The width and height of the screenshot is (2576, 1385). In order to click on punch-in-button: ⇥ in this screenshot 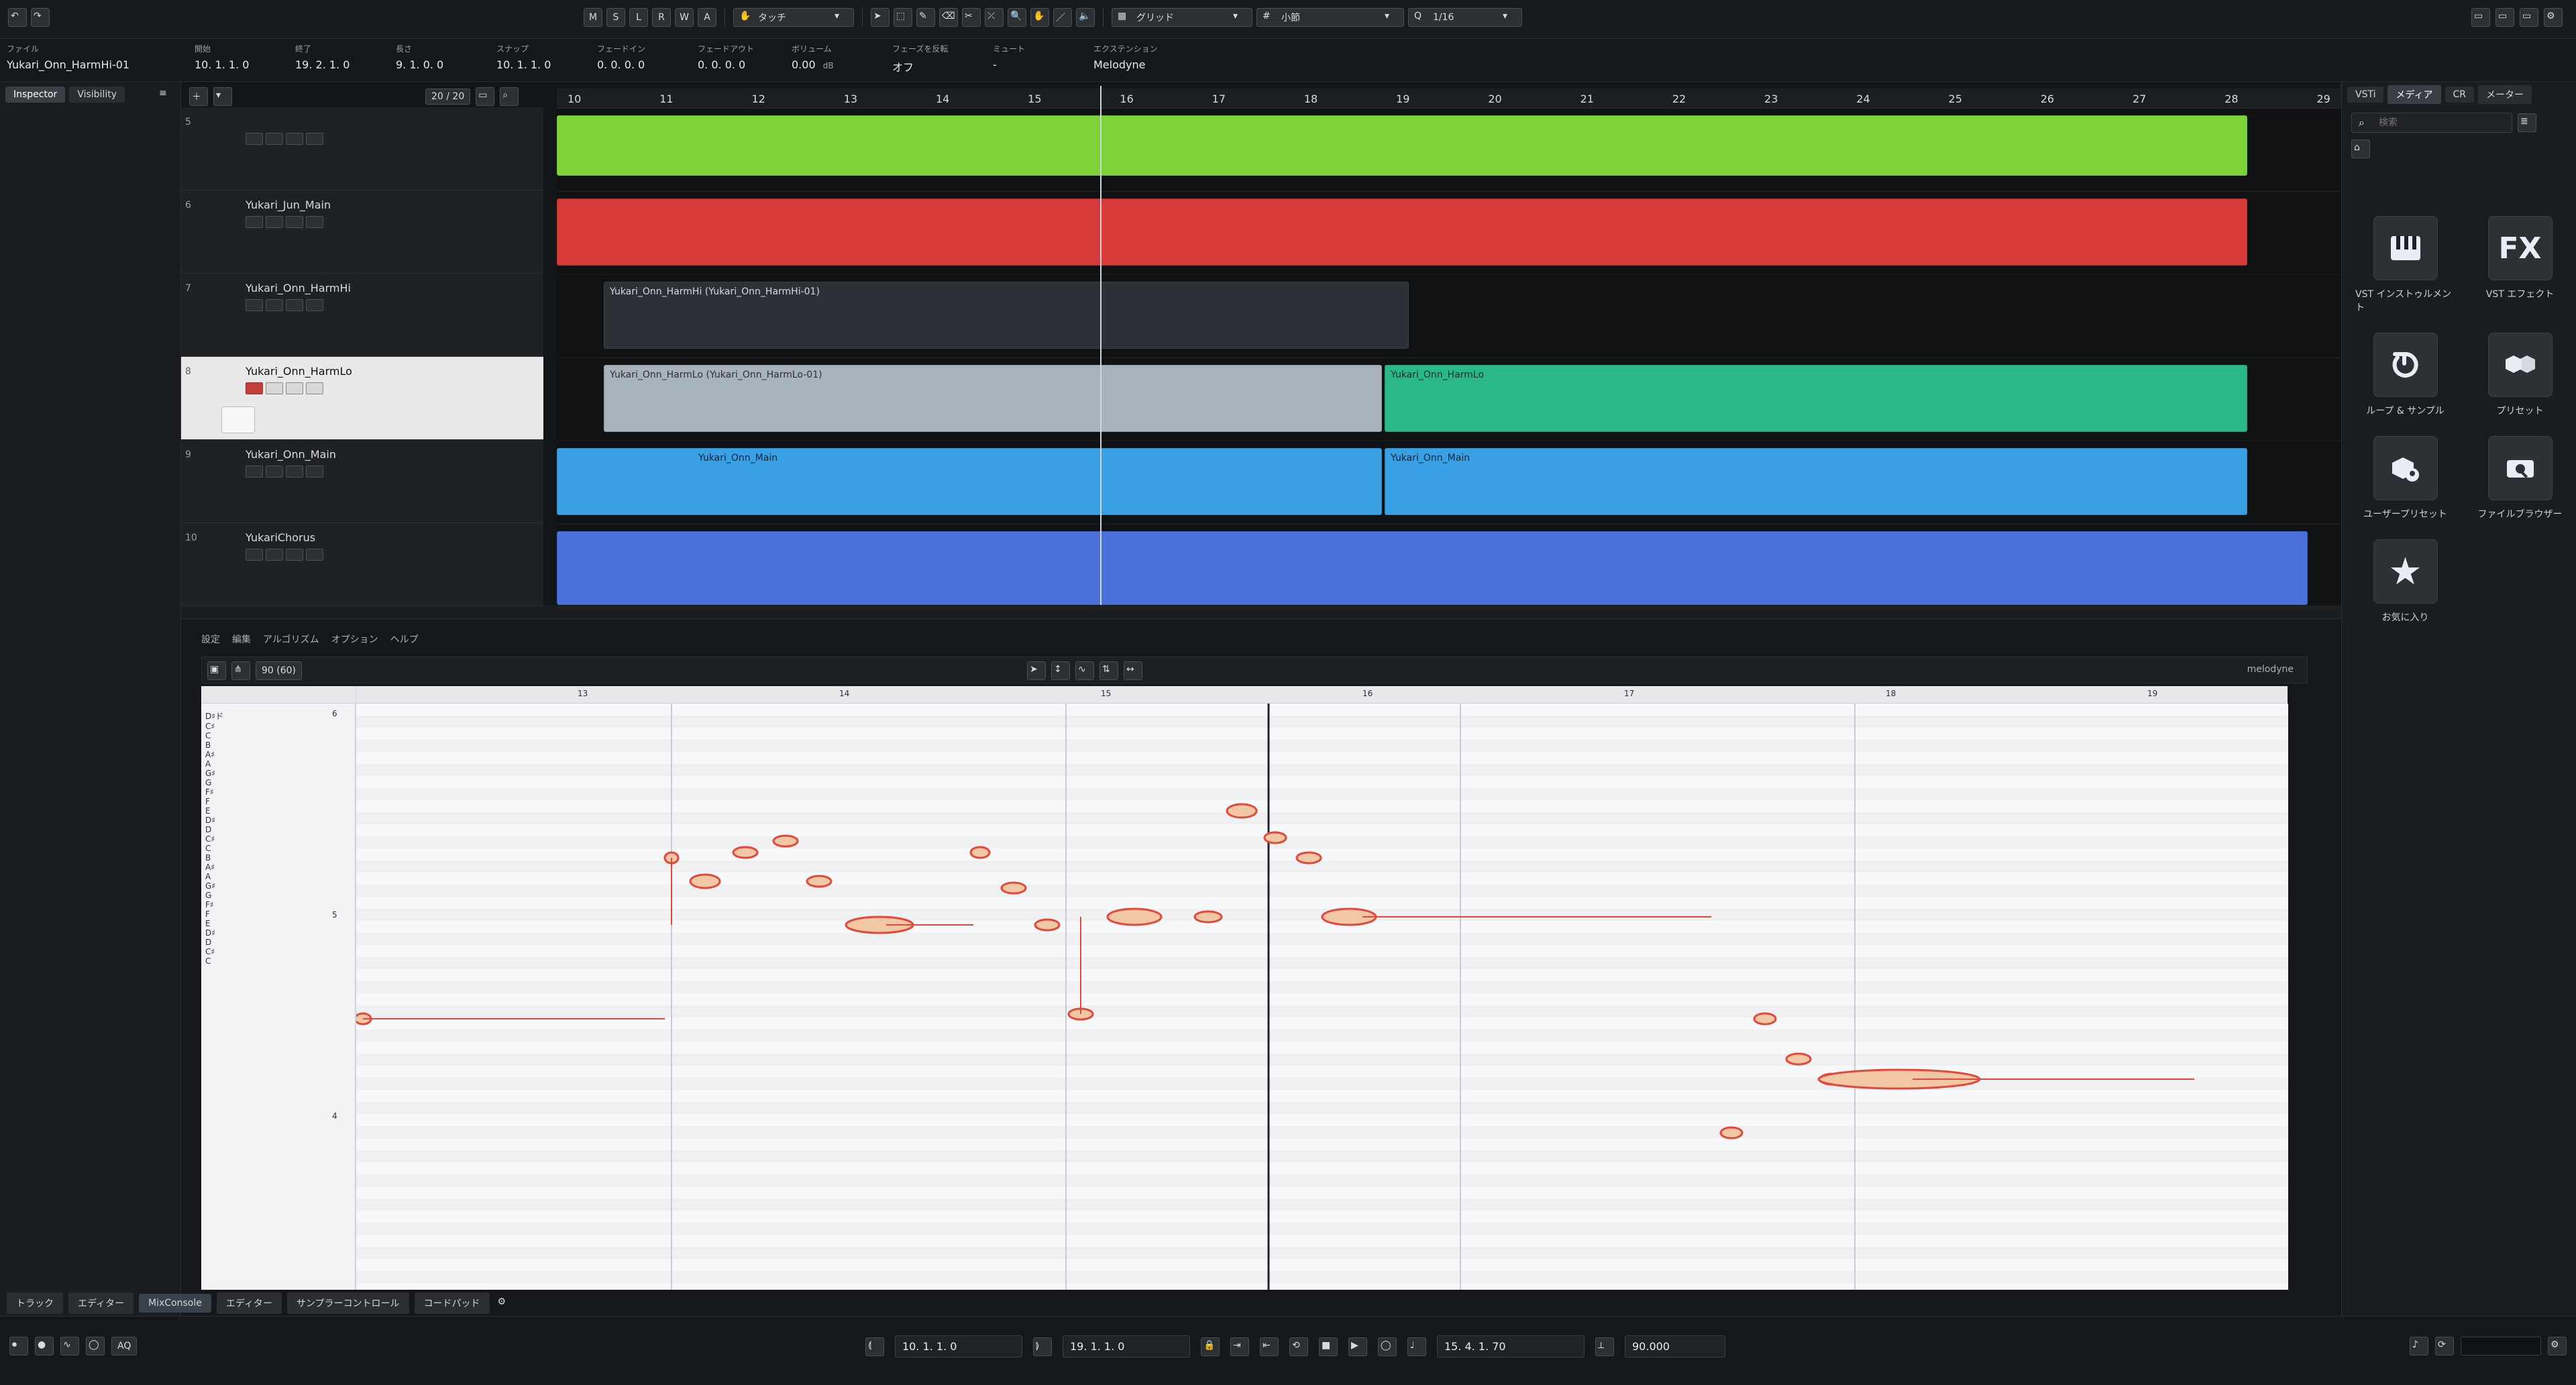, I will do `click(1239, 1346)`.